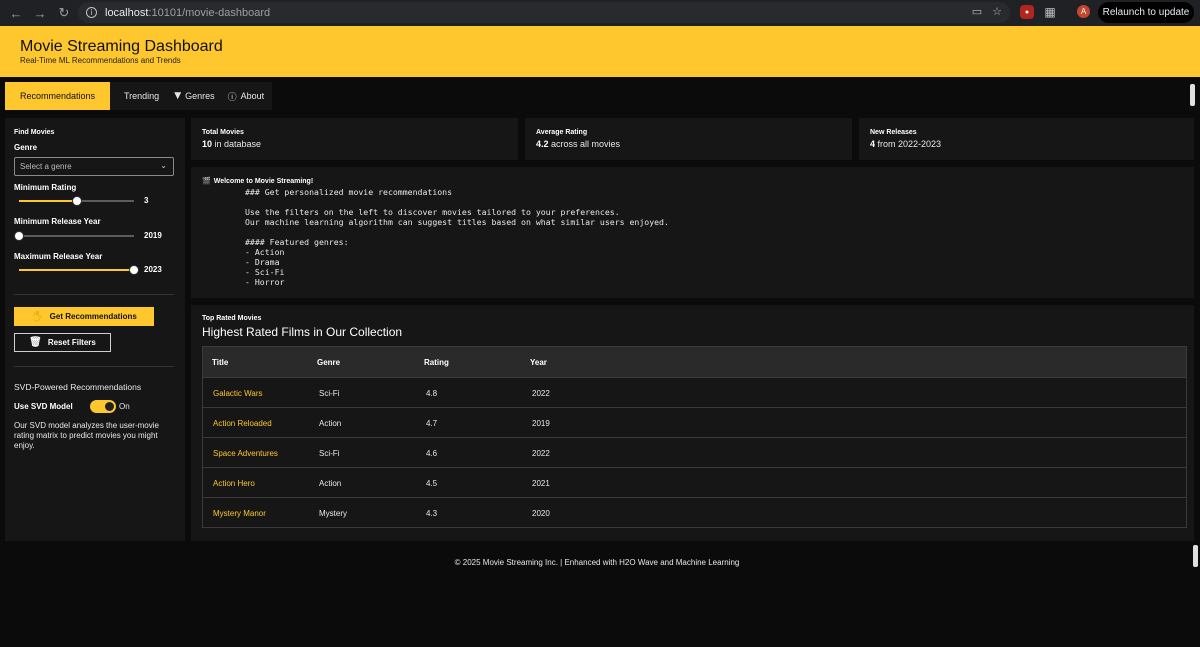  I want to click on reload-icon: ↻, so click(64, 13).